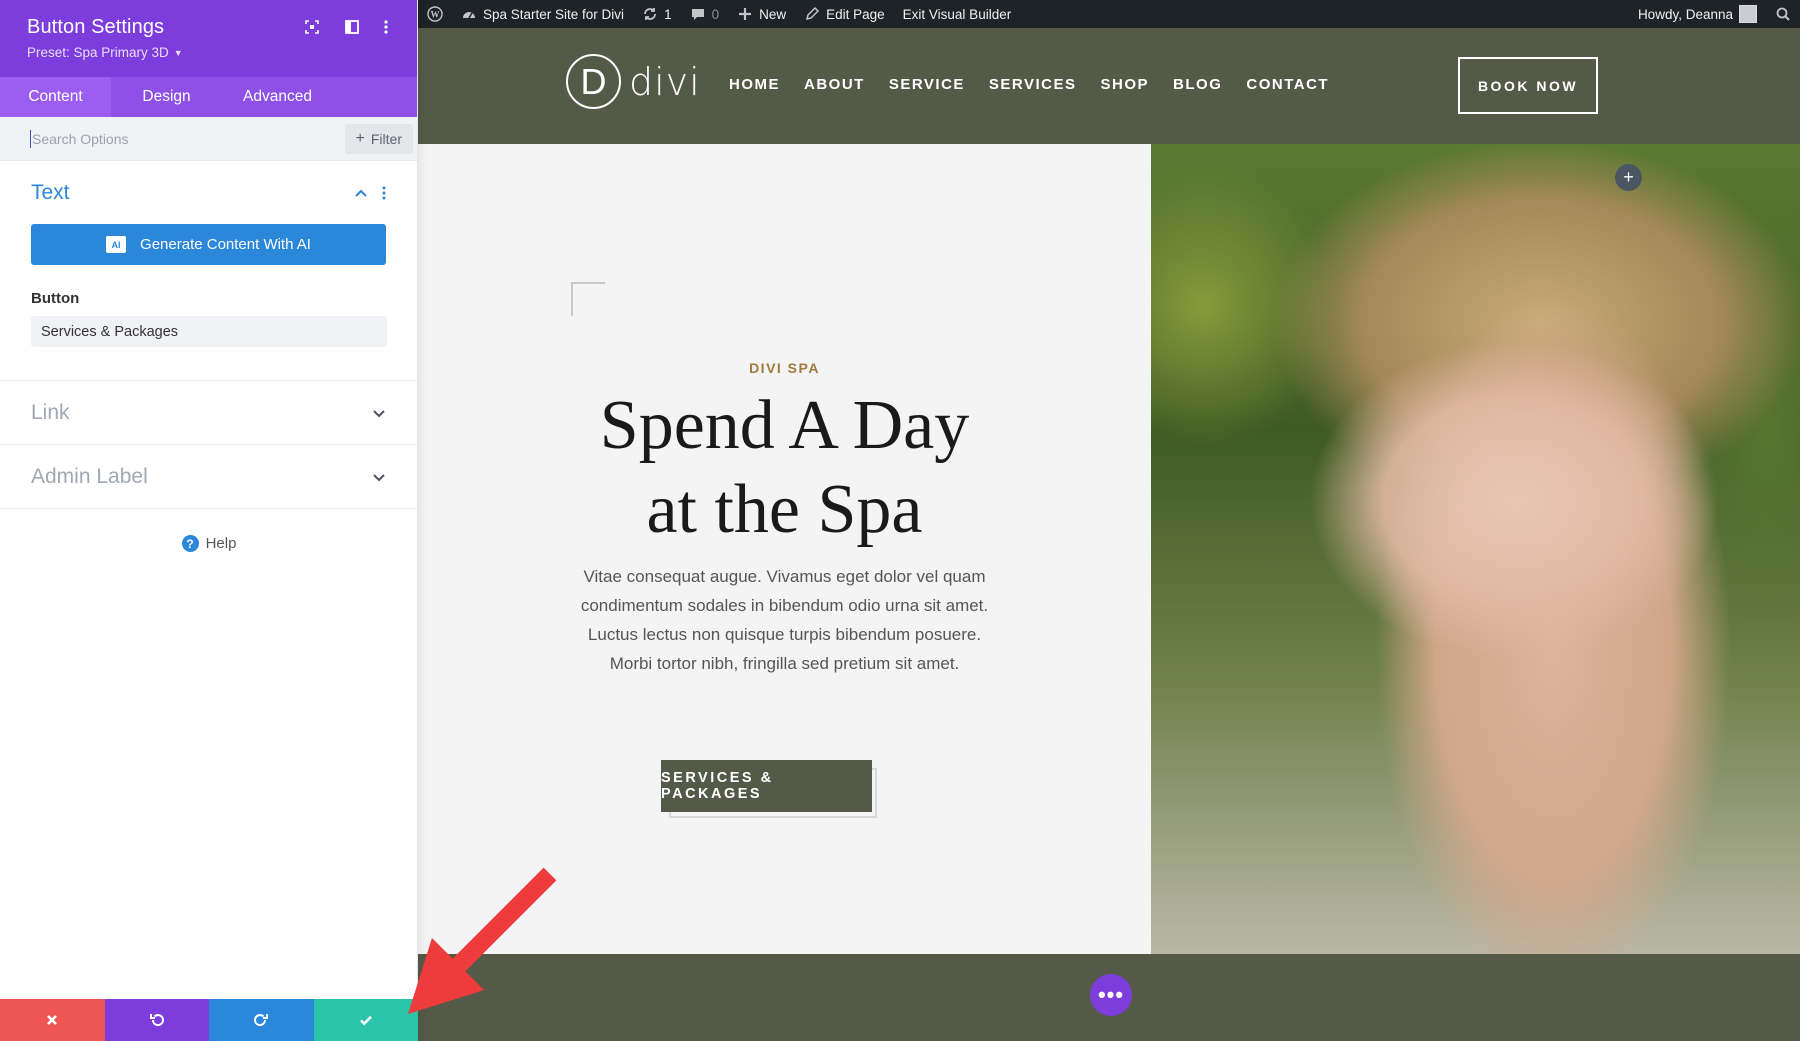 The height and width of the screenshot is (1041, 1800). What do you see at coordinates (784, 468) in the screenshot?
I see `hero-headline: Spend A Day at the Spa` at bounding box center [784, 468].